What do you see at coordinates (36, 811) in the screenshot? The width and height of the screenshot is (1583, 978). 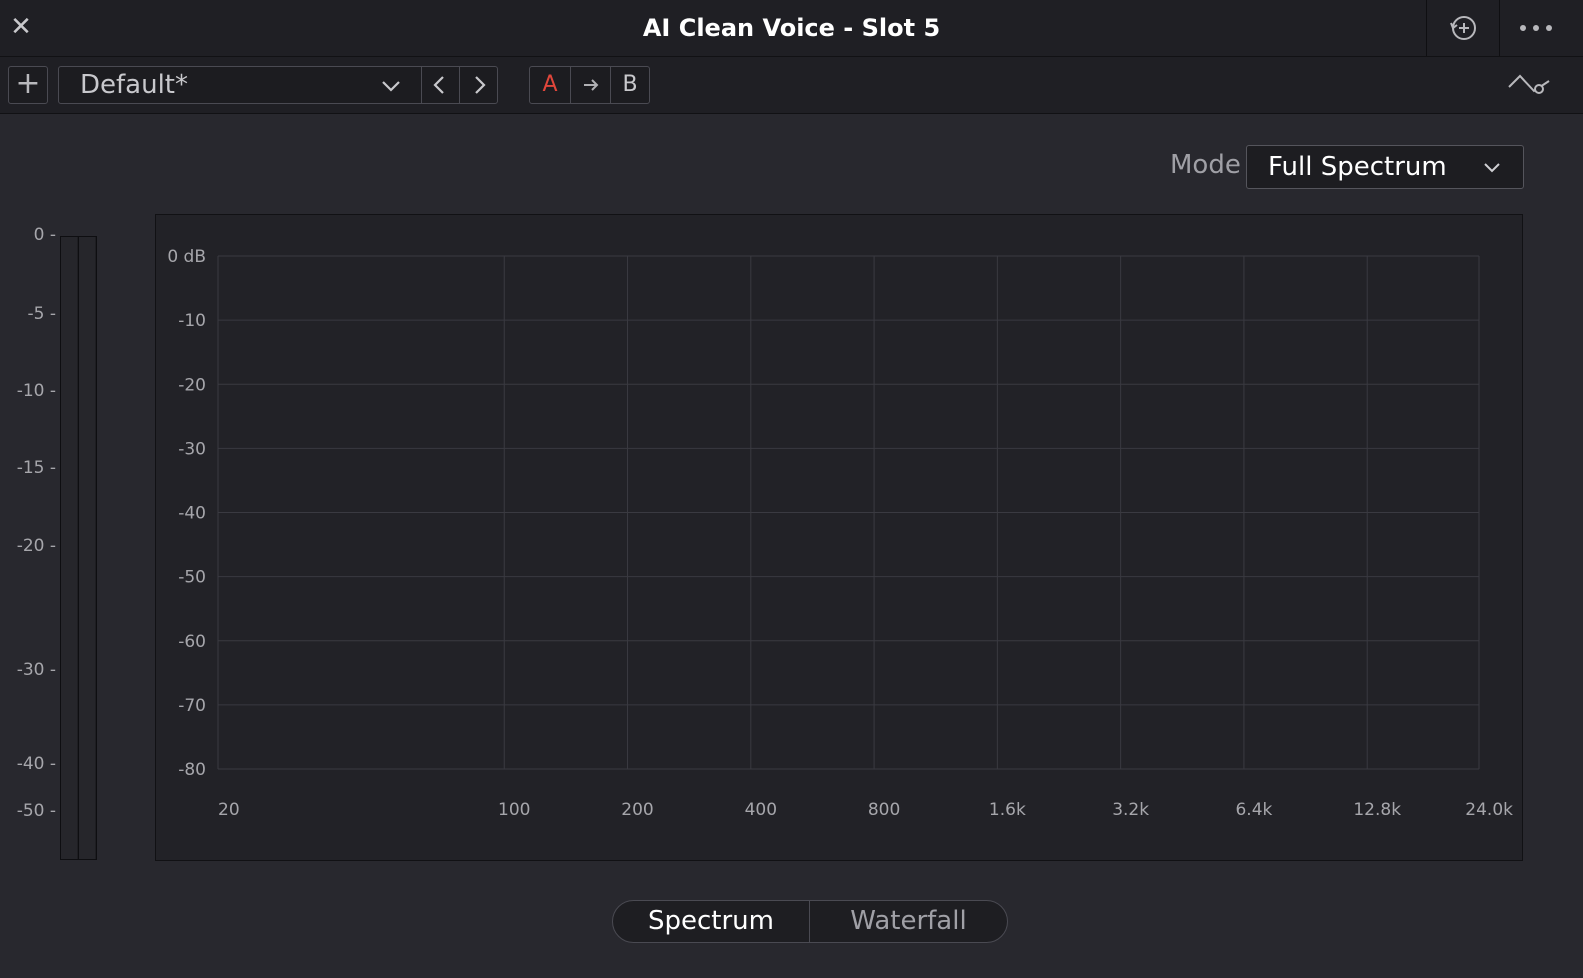 I see `meter-tick: -50 -` at bounding box center [36, 811].